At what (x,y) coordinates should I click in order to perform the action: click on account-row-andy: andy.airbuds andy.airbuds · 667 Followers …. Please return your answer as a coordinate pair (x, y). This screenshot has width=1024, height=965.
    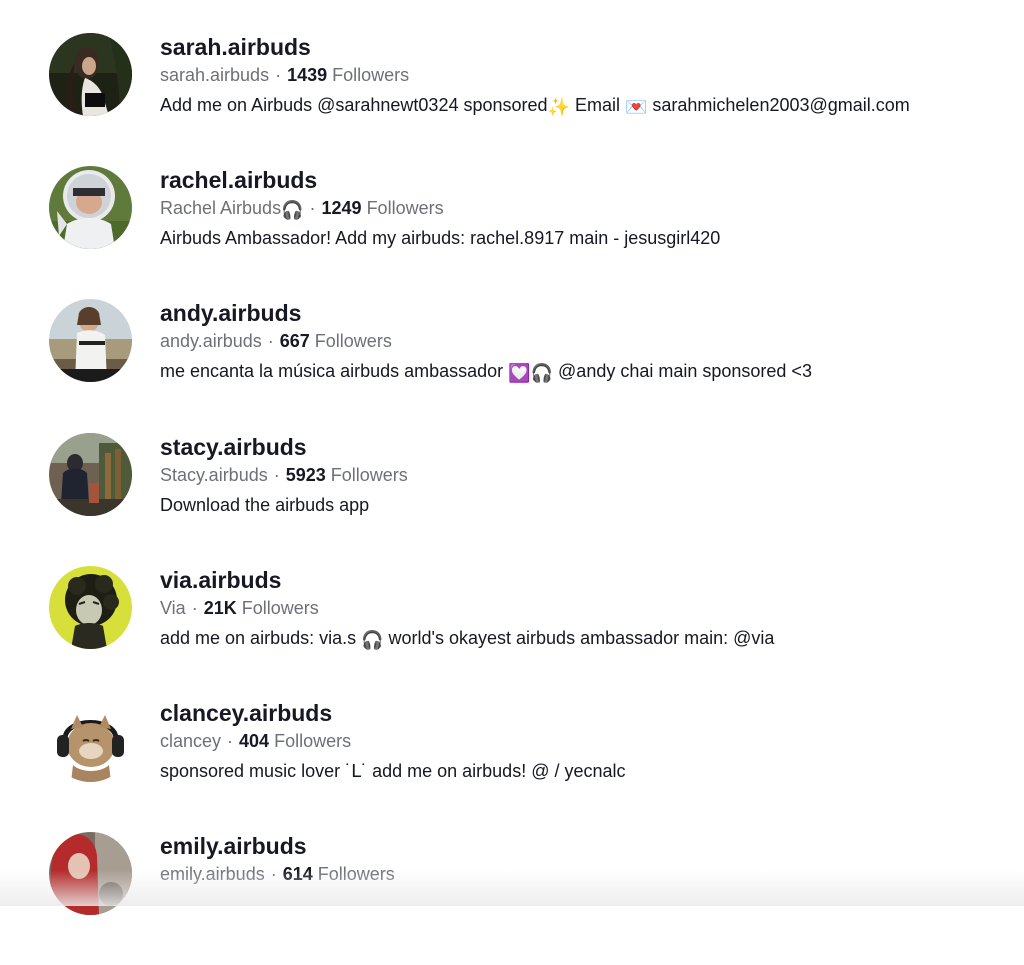
    Looking at the image, I should click on (512, 365).